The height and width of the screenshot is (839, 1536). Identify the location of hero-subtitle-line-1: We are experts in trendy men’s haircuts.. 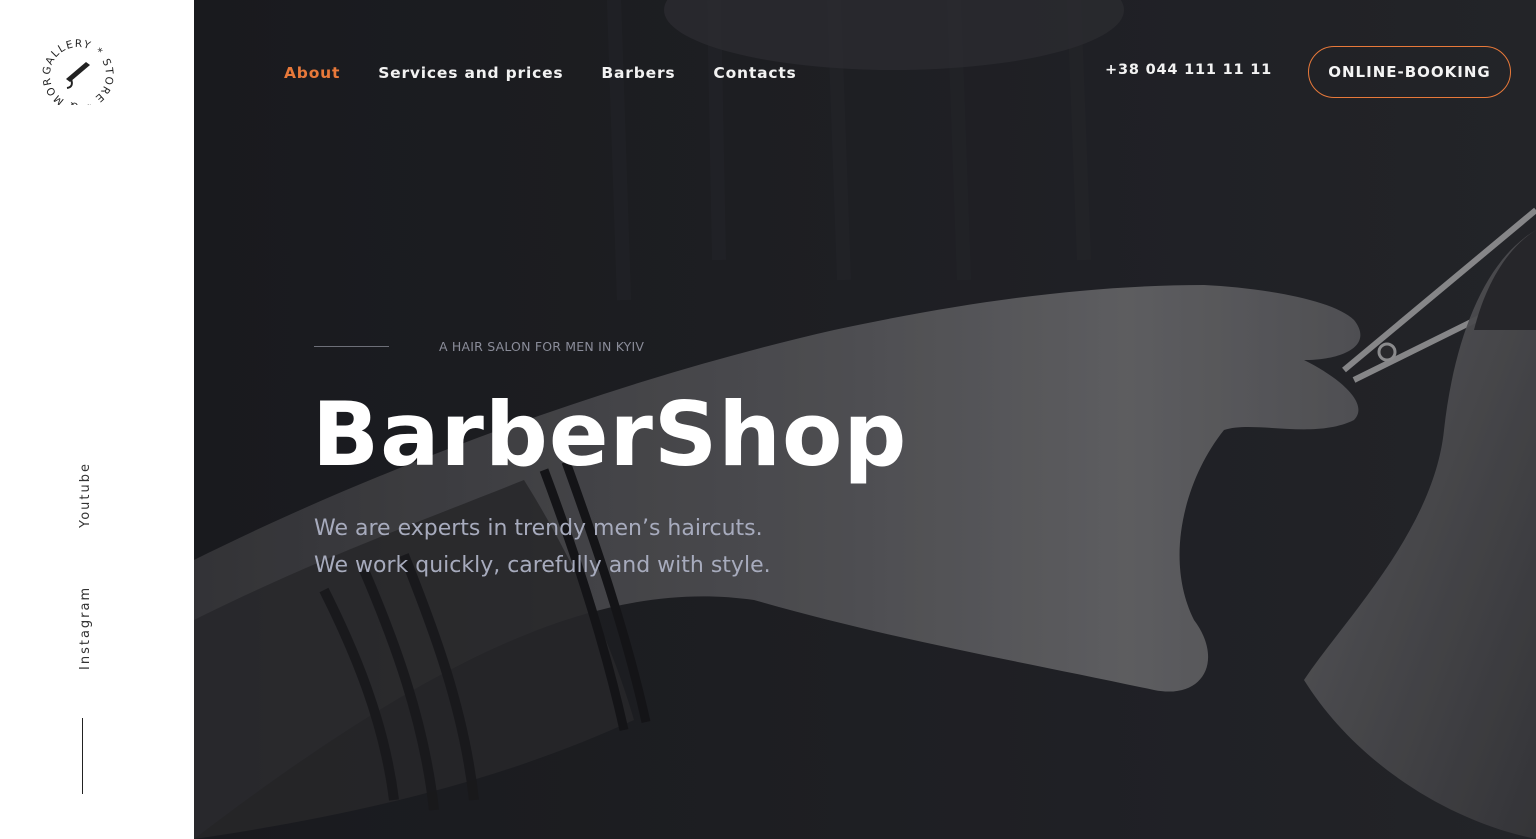
(538, 528).